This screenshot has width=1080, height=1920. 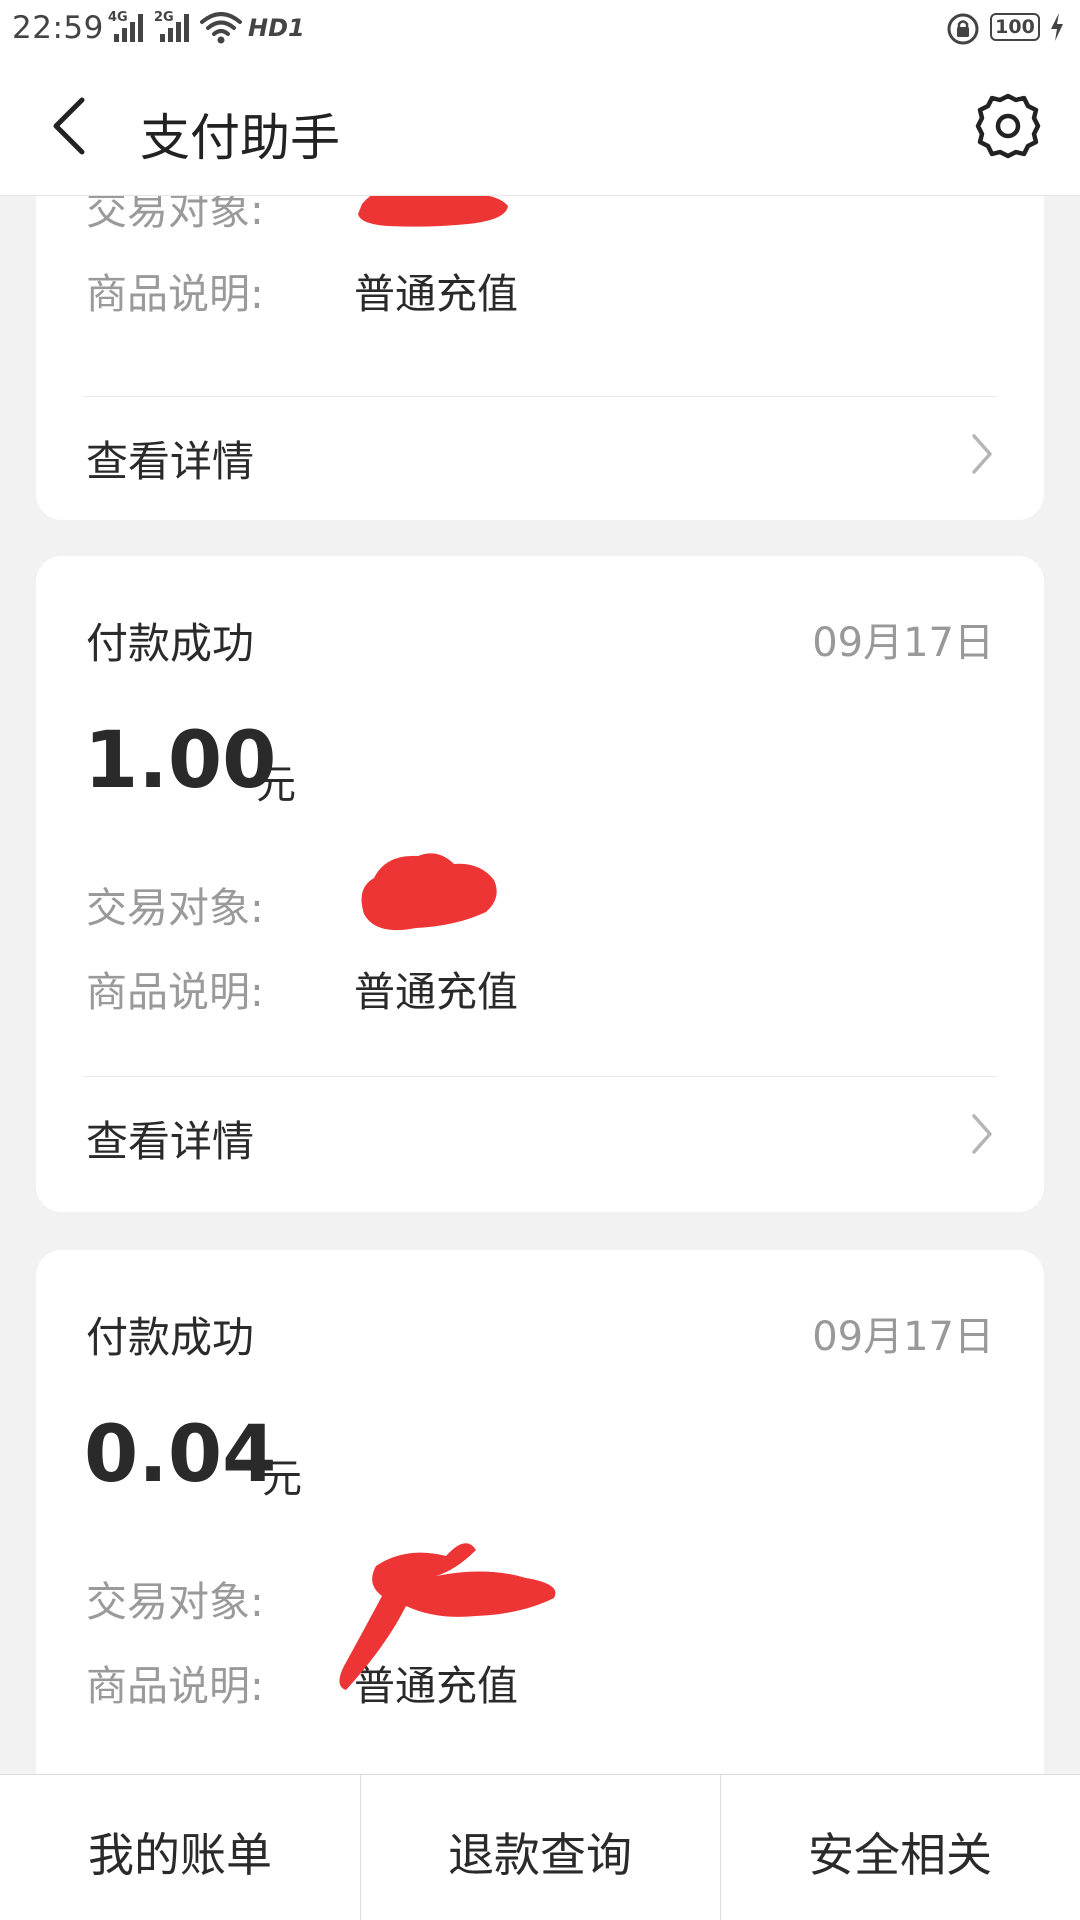 I want to click on nav-my-bills: 我的账单, so click(x=180, y=1847).